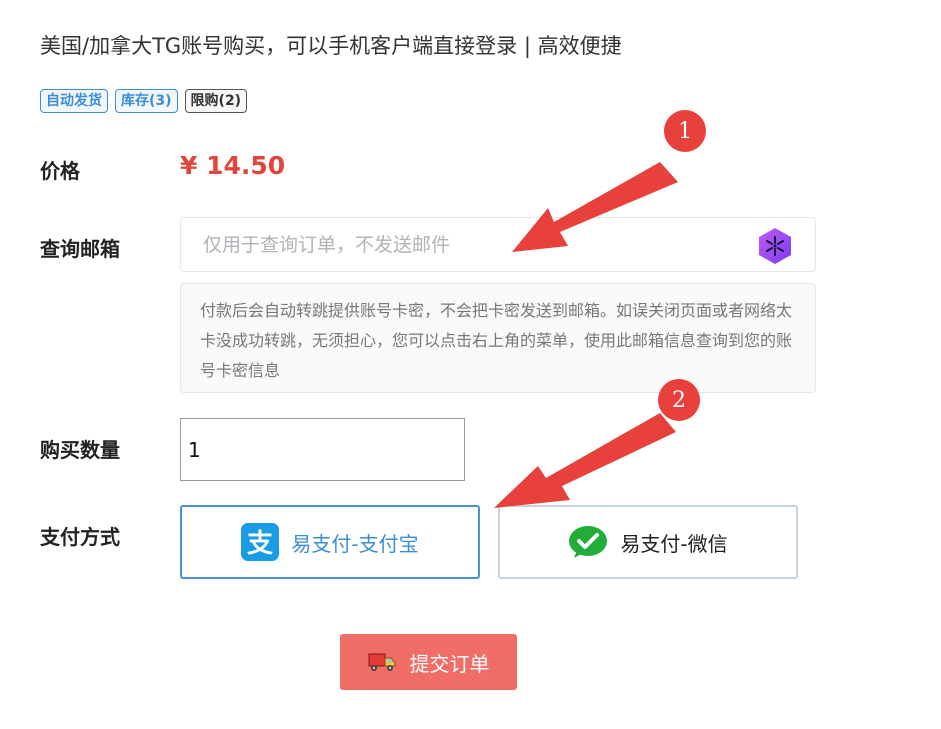  I want to click on submit-order-label: 提交订单, so click(449, 663).